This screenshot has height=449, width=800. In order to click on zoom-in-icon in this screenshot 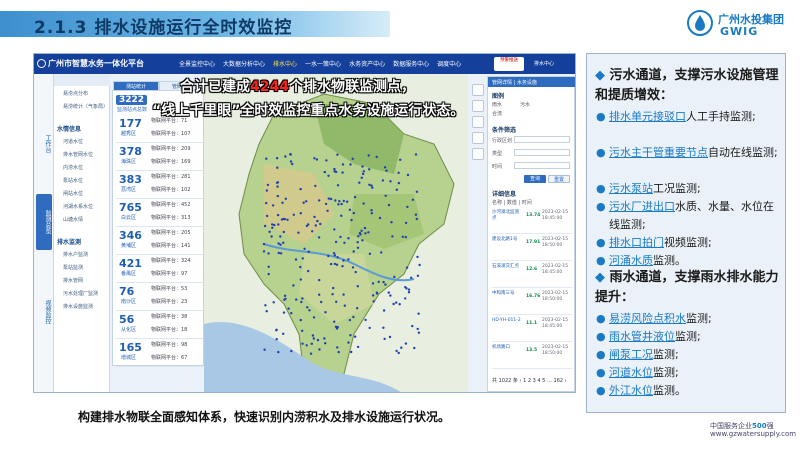, I will do `click(478, 106)`.